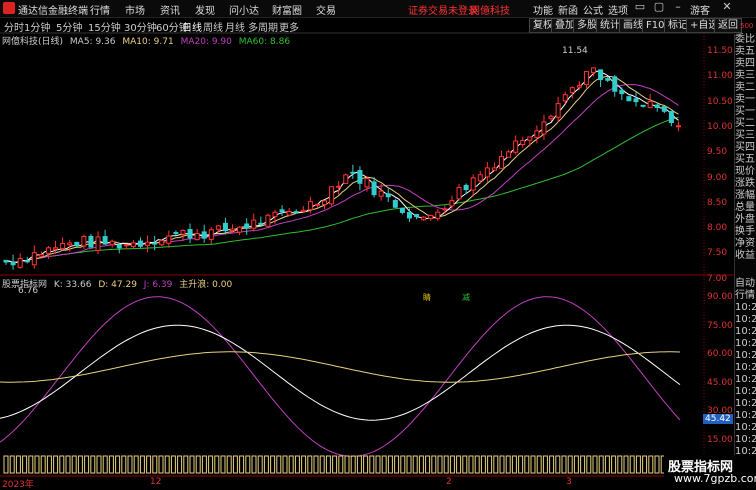  Describe the element at coordinates (720, 439) in the screenshot. I see `sub-axis-label: 15.00` at that location.